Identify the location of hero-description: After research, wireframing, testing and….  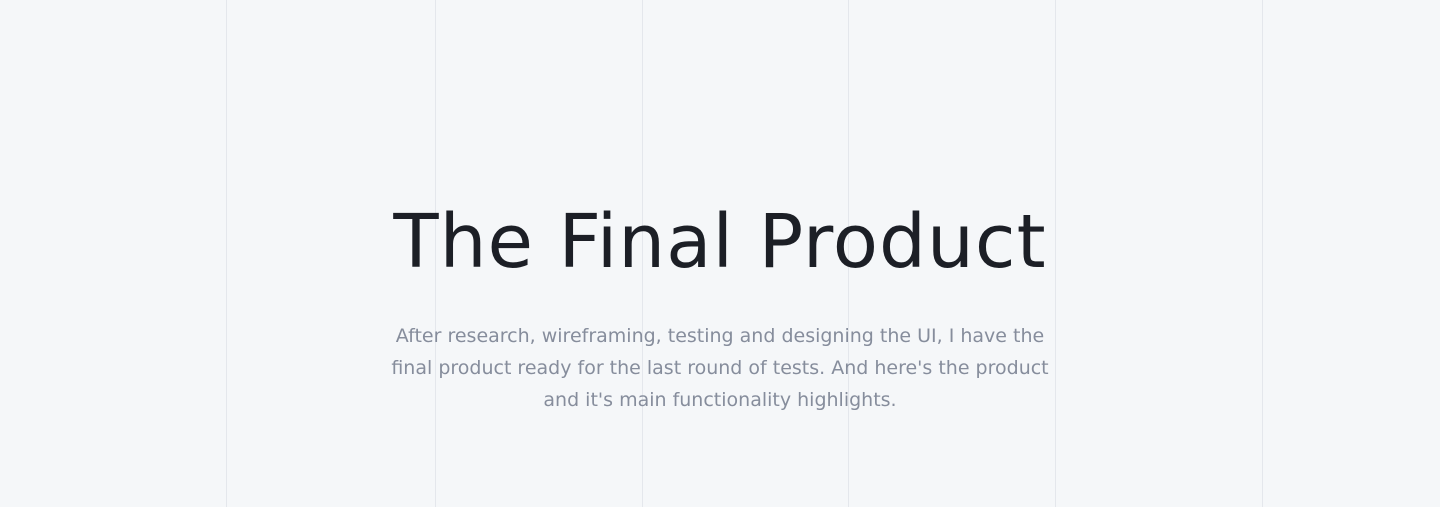
(726, 368).